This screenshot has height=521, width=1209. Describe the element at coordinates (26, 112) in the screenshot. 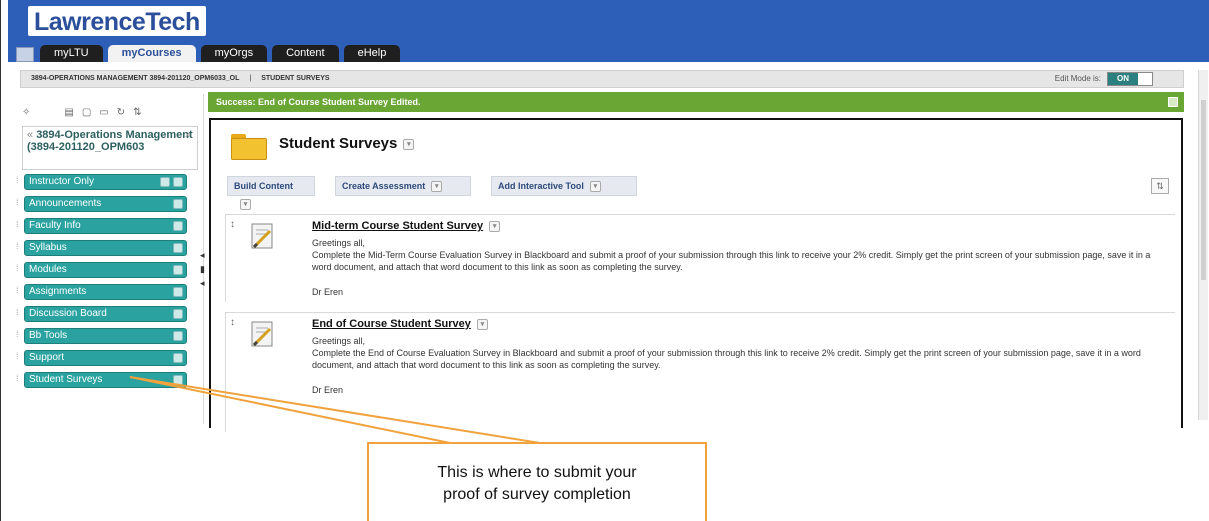

I see `add-menu-item-icon: ✧` at that location.